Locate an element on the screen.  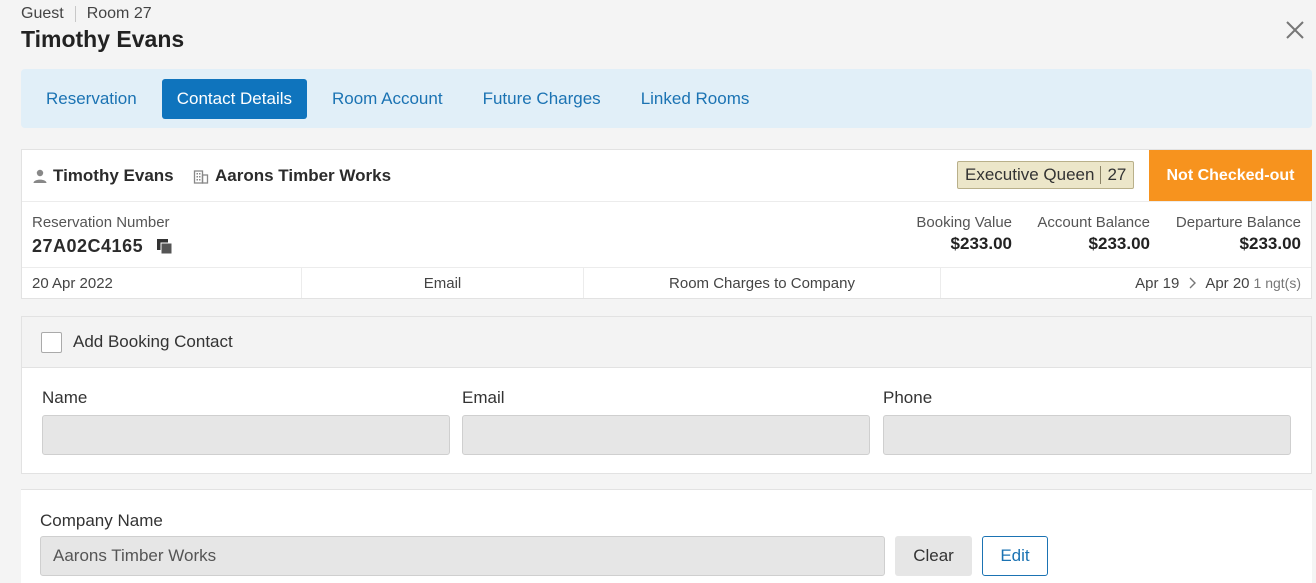
phone-input is located at coordinates (1087, 435).